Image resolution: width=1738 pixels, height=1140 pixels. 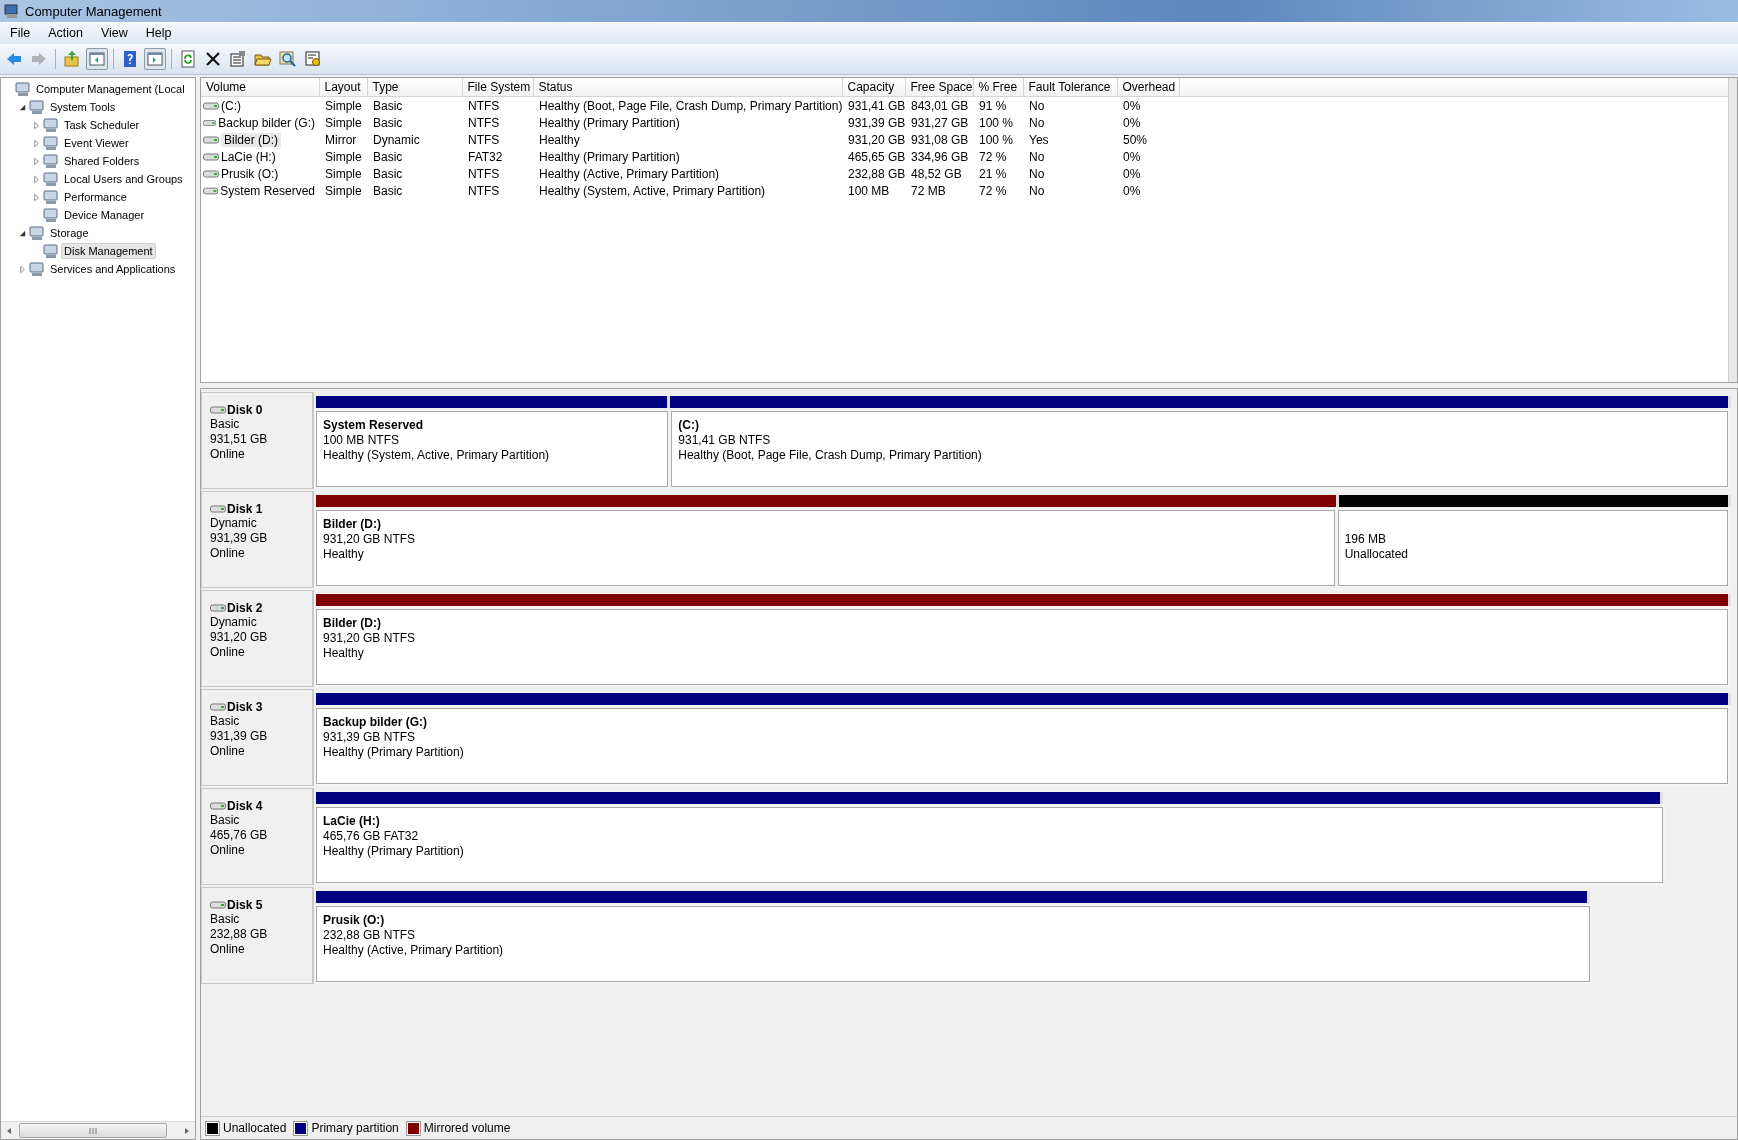 I want to click on scroll-right-icon, so click(x=187, y=1130).